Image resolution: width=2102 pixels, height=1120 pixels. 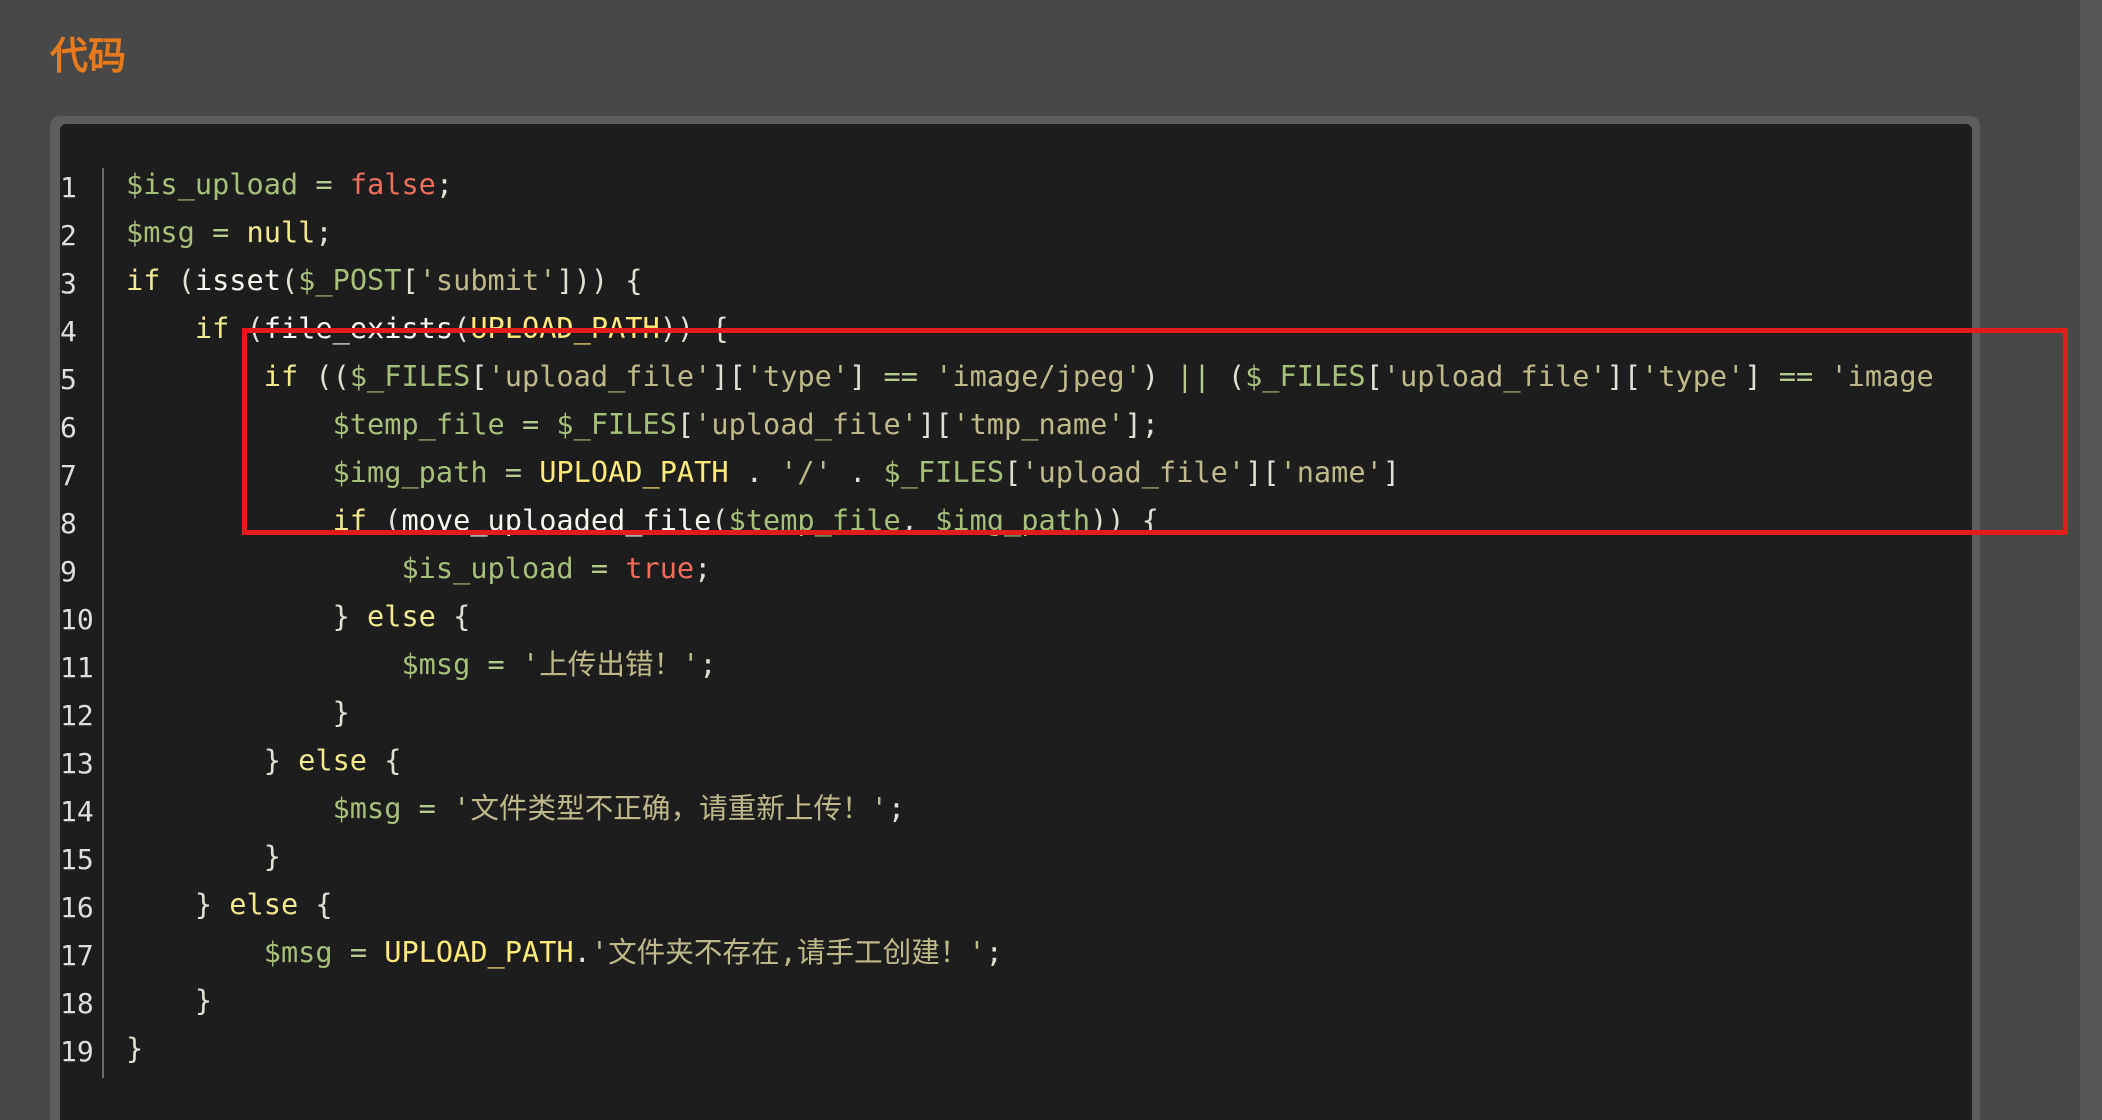 What do you see at coordinates (814, 520) in the screenshot?
I see `code-token: $temp_file` at bounding box center [814, 520].